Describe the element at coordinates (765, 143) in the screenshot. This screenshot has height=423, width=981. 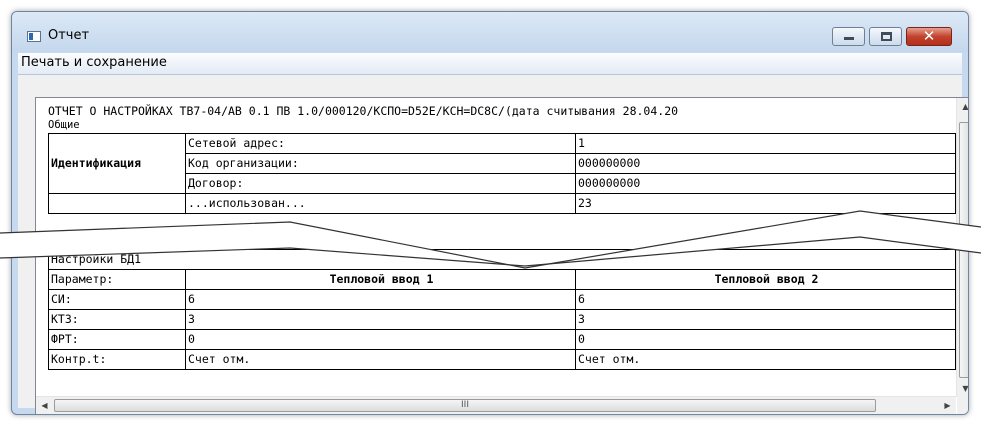
I see `table-cell: 1` at that location.